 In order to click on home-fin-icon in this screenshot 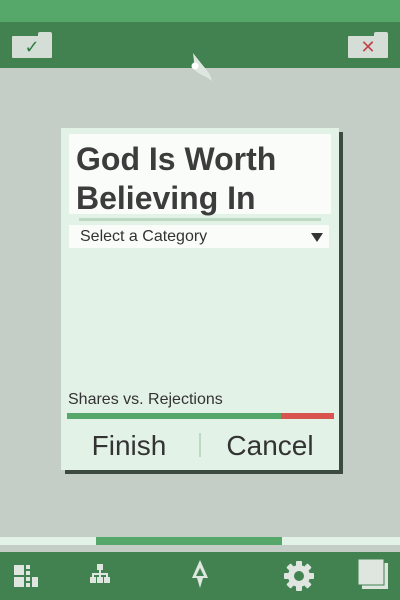, I will do `click(200, 576)`.